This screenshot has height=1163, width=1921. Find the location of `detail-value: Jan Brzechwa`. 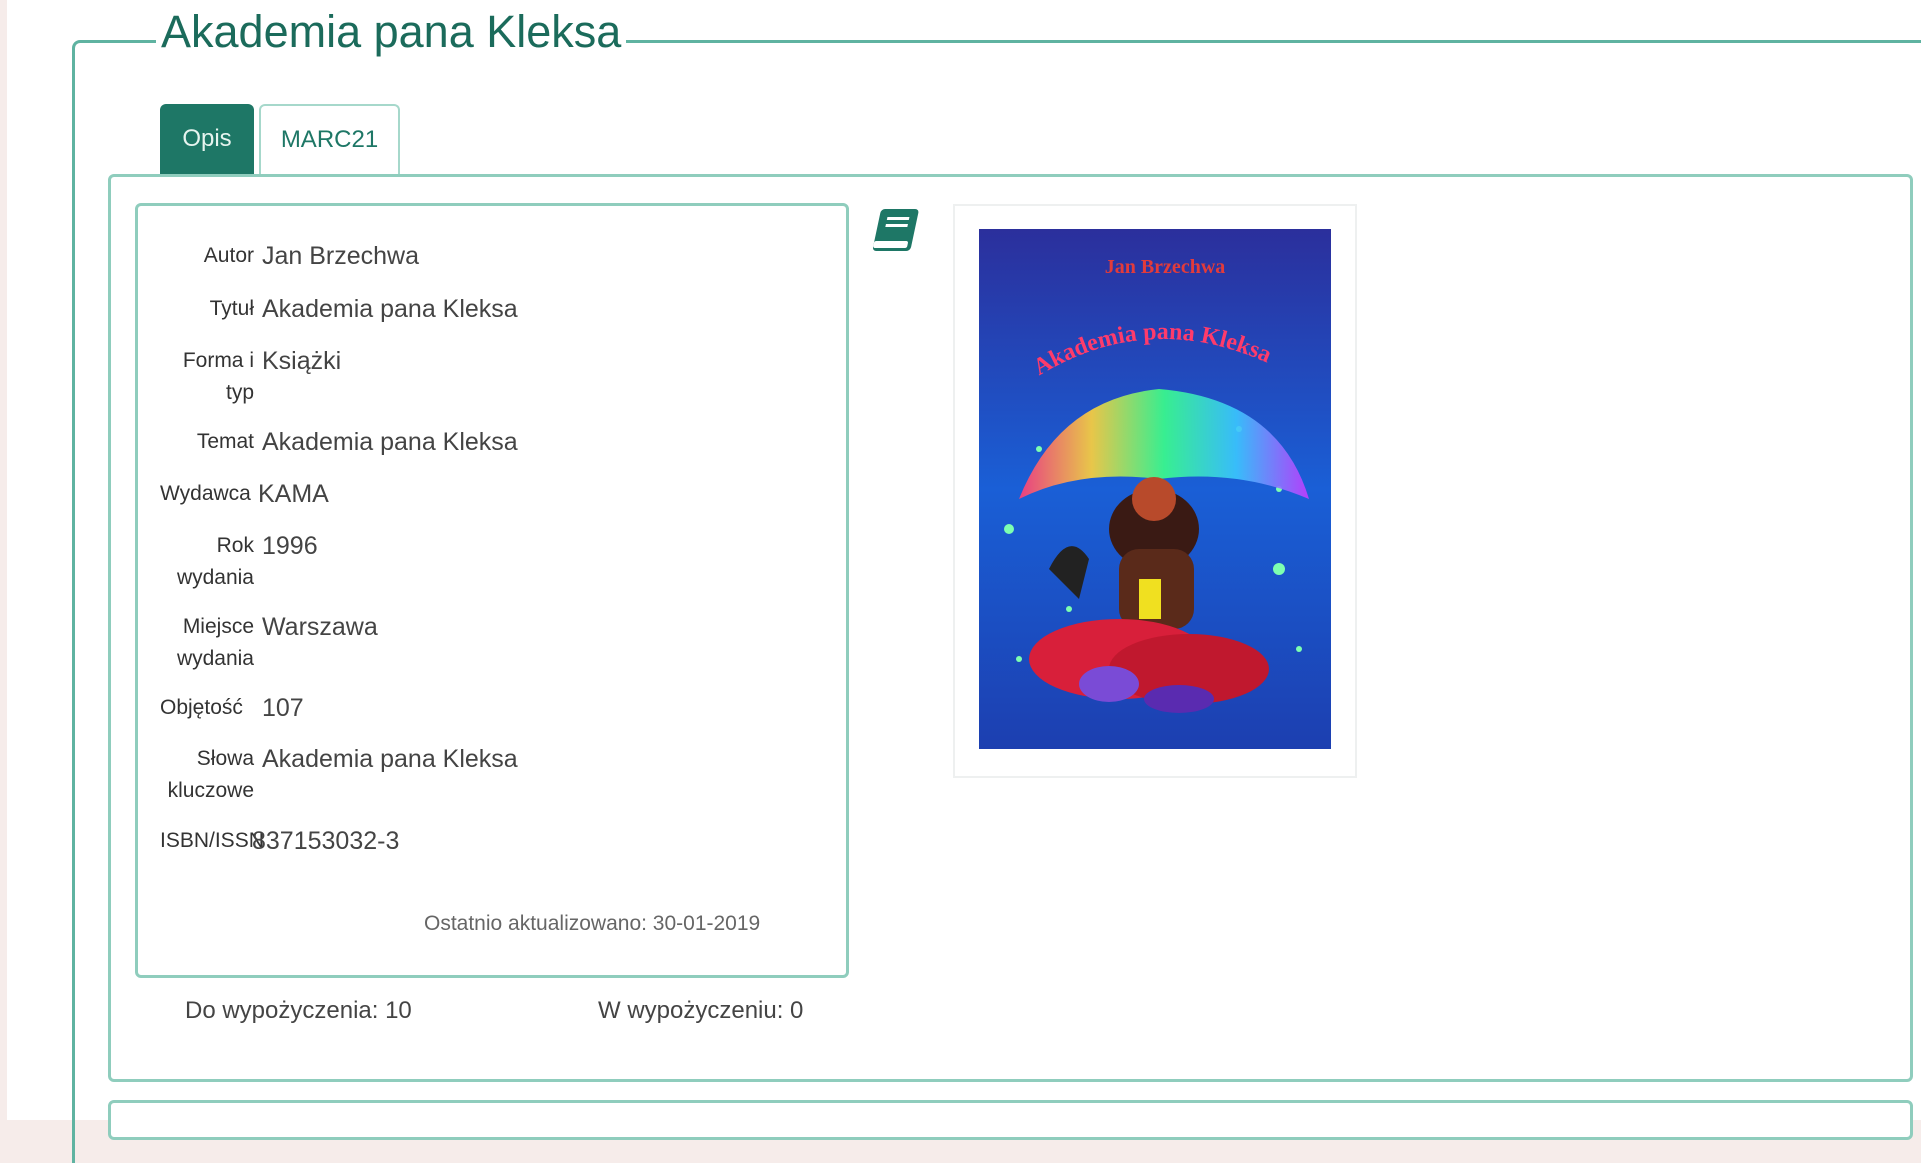

detail-value: Jan Brzechwa is located at coordinates (341, 256).